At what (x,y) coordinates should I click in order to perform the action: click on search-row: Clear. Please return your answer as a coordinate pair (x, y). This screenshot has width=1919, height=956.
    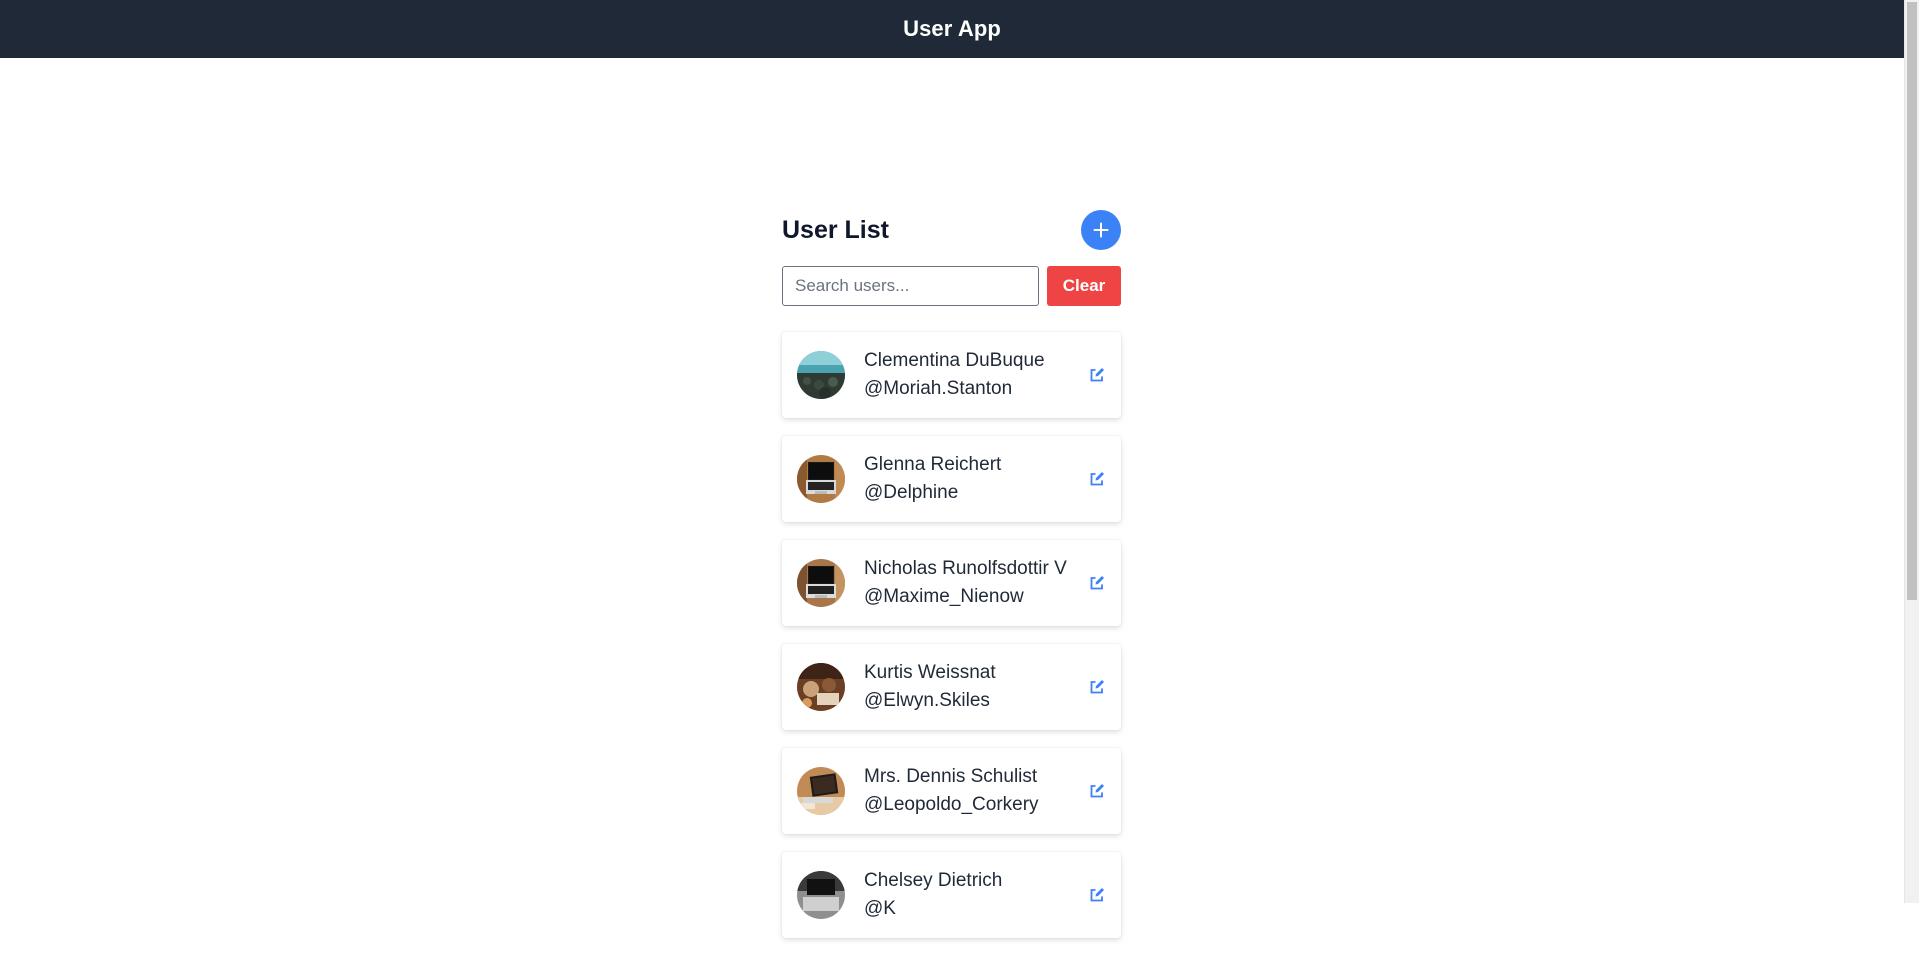
    Looking at the image, I should click on (951, 286).